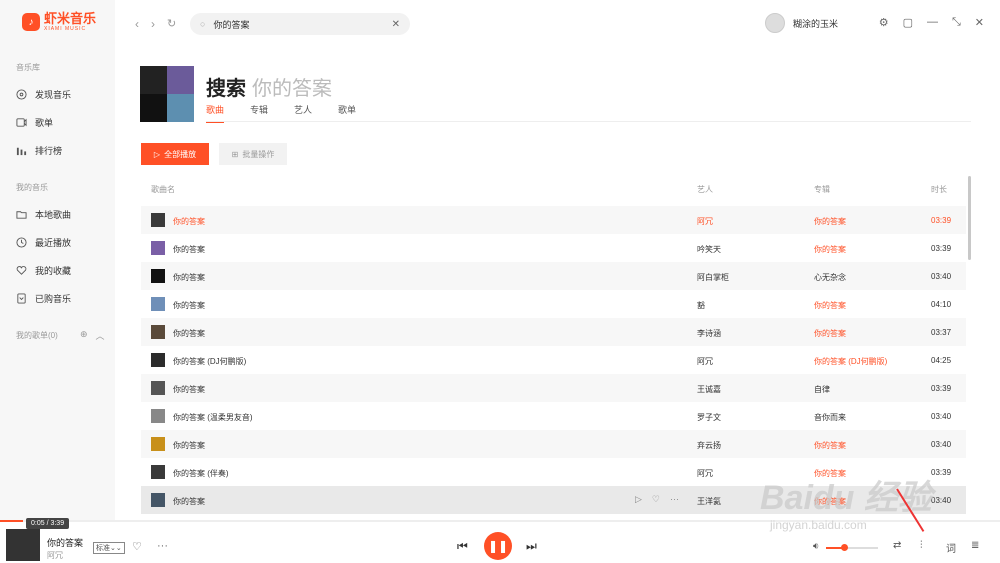  I want to click on equalizer-icon: ⫶, so click(921, 545).